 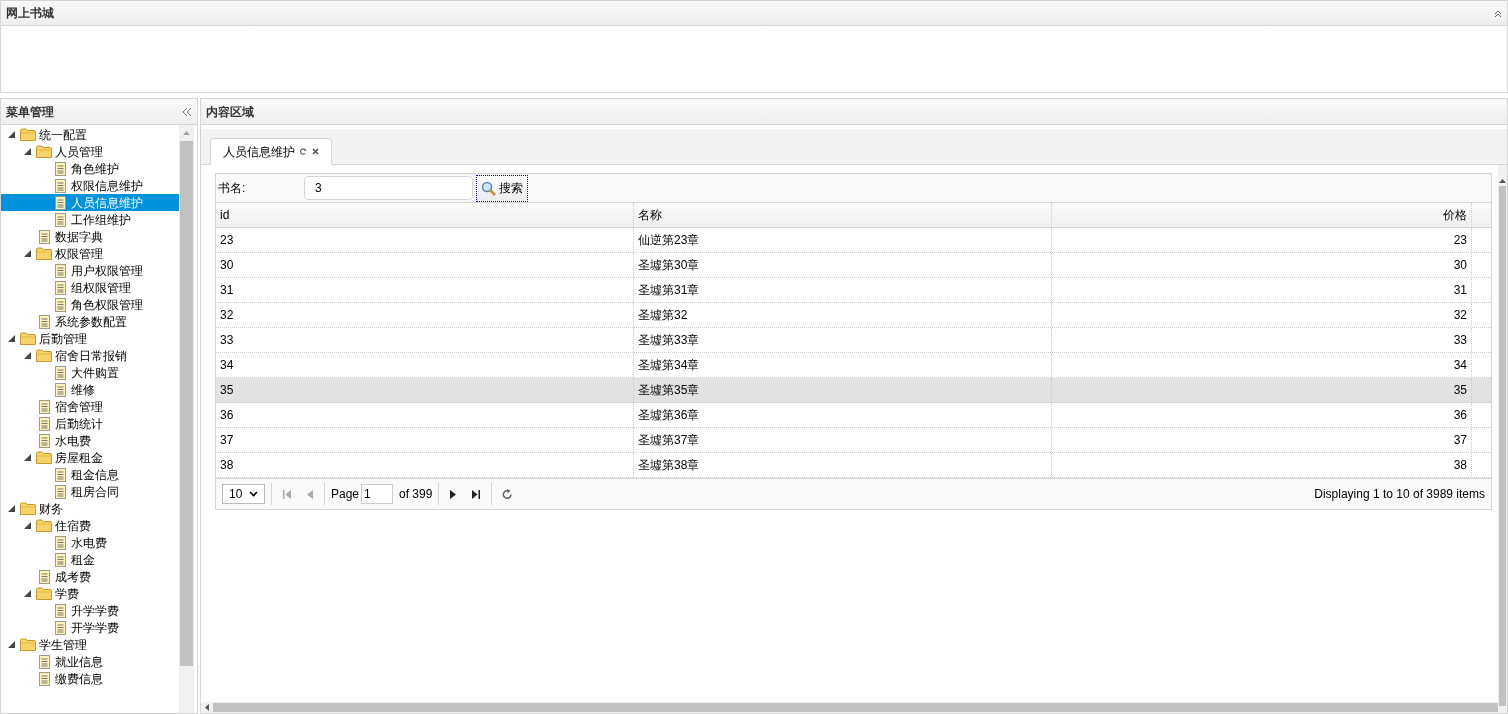 What do you see at coordinates (207, 707) in the screenshot?
I see `scroll-left-icon` at bounding box center [207, 707].